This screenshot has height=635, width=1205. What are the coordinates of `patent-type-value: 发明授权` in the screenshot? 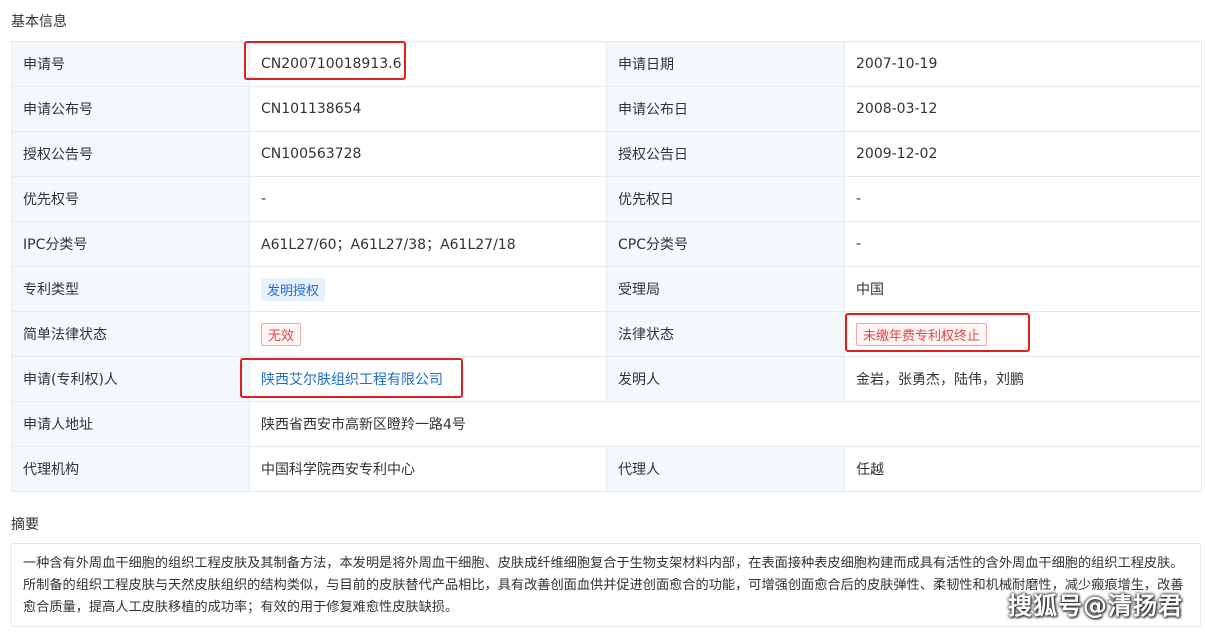 It's located at (428, 289).